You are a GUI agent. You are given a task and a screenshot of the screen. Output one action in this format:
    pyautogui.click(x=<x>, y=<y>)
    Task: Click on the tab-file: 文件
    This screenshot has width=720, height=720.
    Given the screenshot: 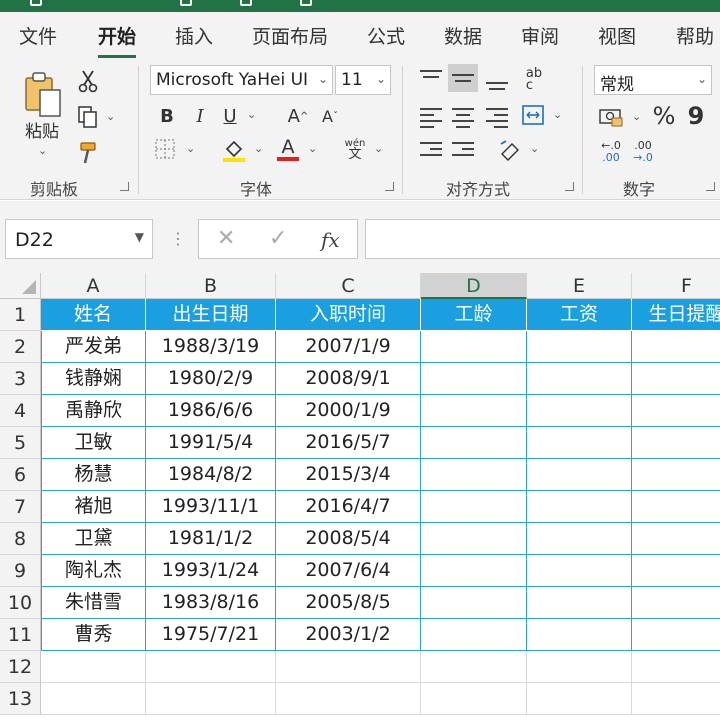 What is the action you would take?
    pyautogui.click(x=38, y=35)
    